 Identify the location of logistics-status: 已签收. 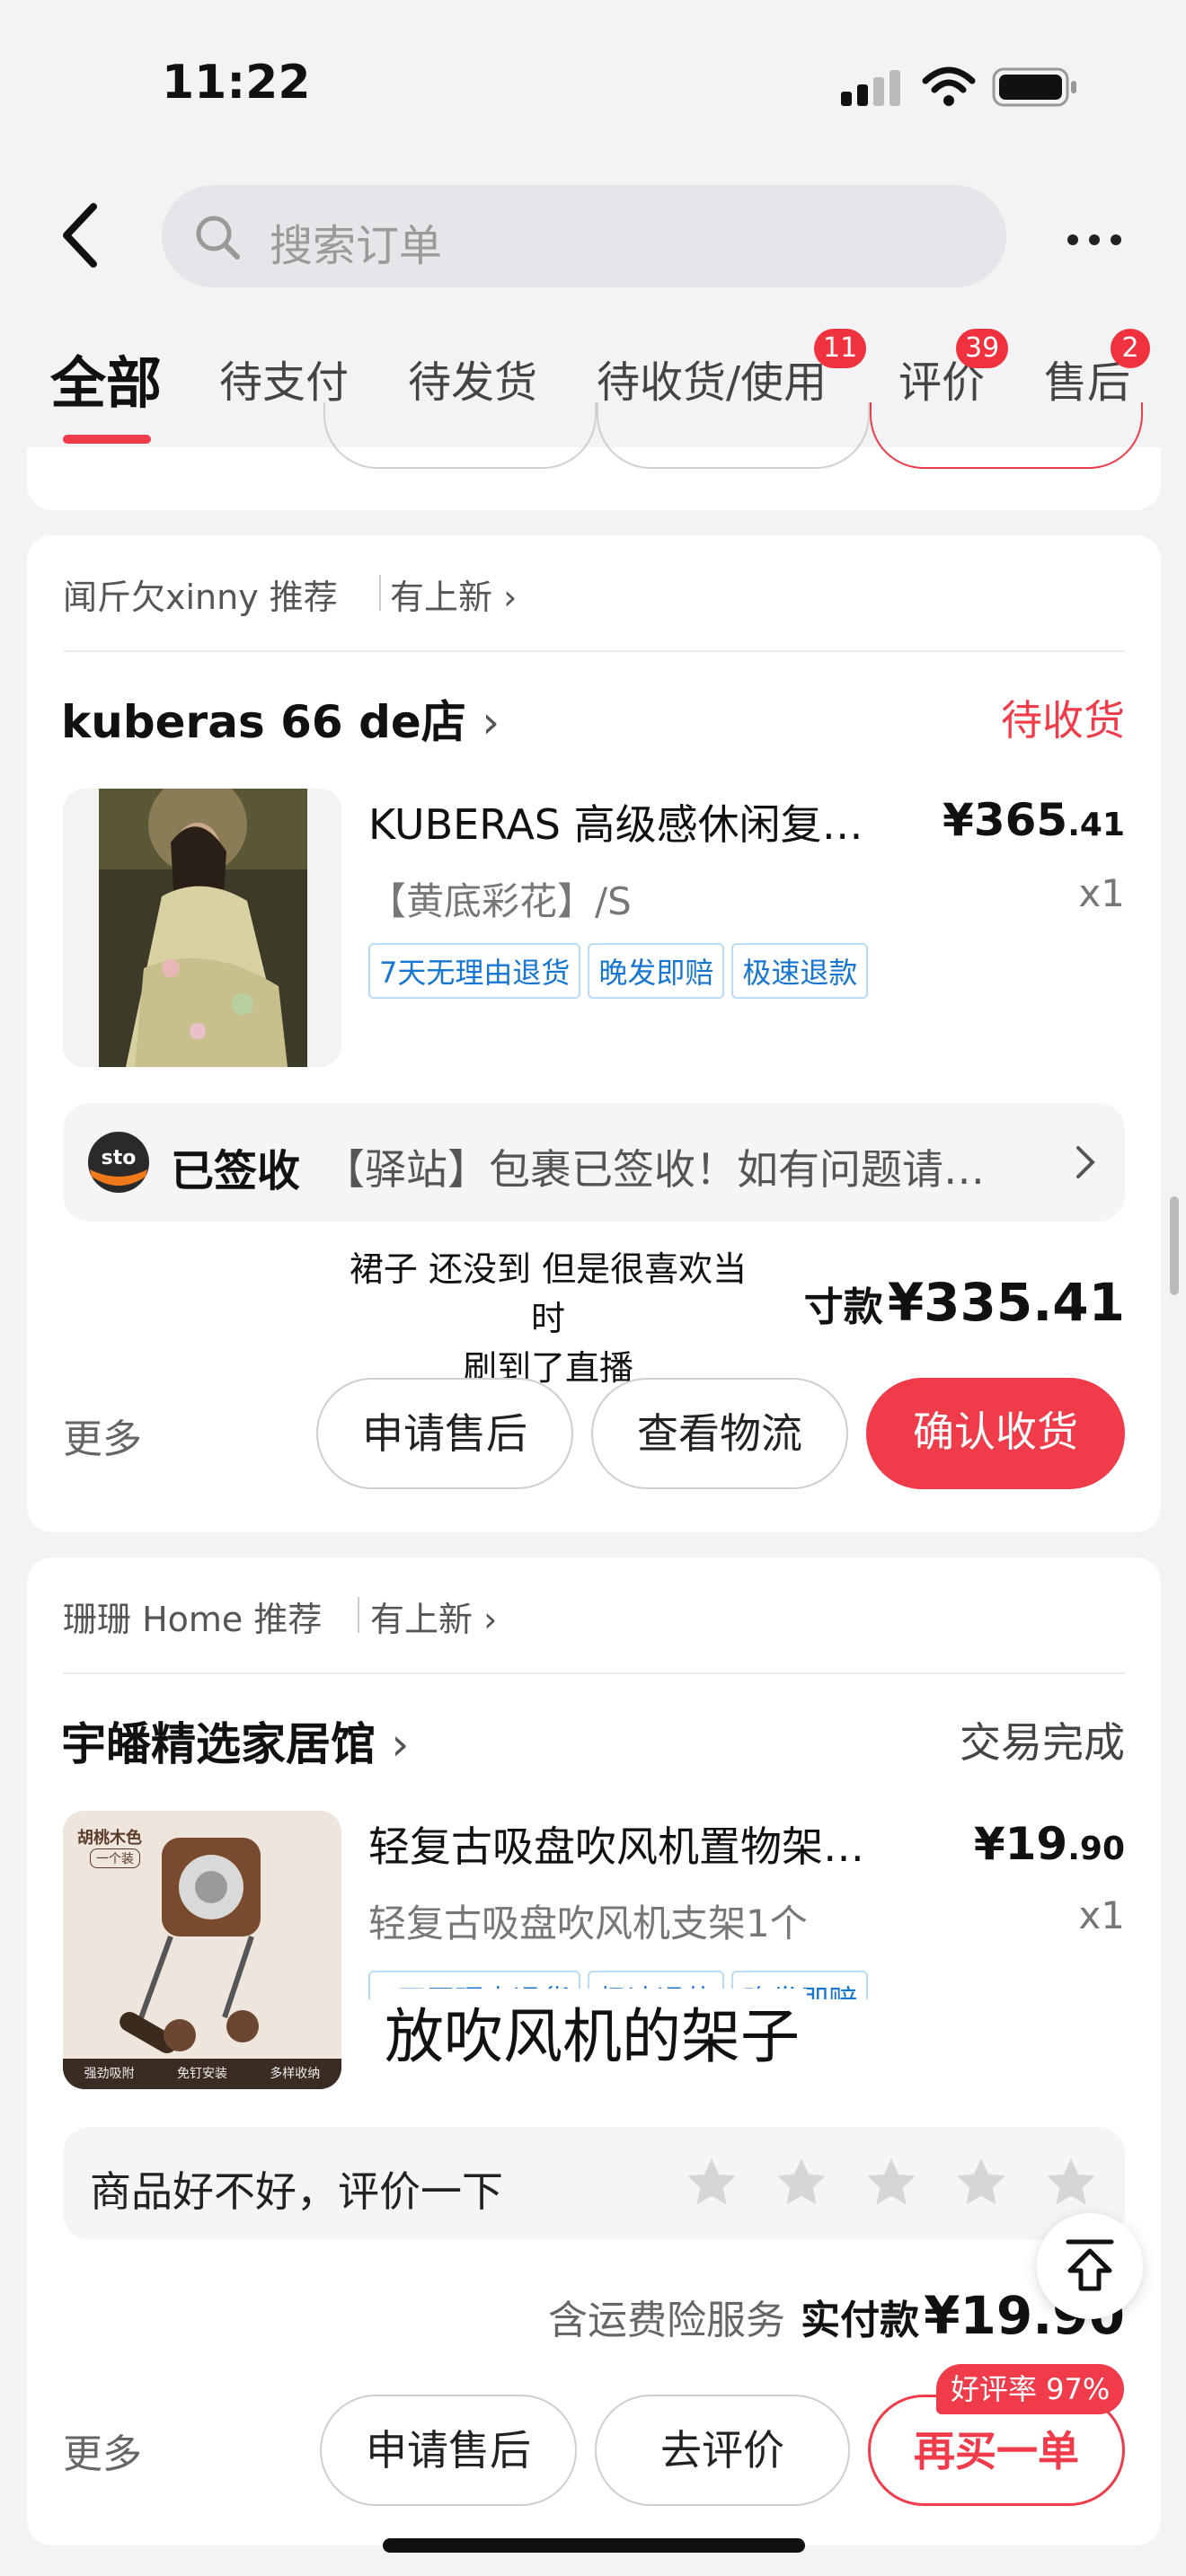
(236, 1171).